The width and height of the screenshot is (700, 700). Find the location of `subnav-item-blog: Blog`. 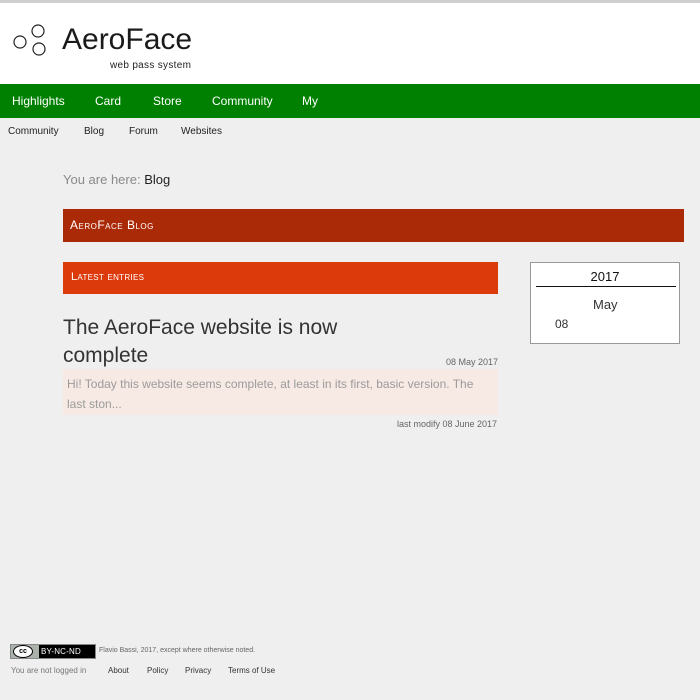

subnav-item-blog: Blog is located at coordinates (94, 131).